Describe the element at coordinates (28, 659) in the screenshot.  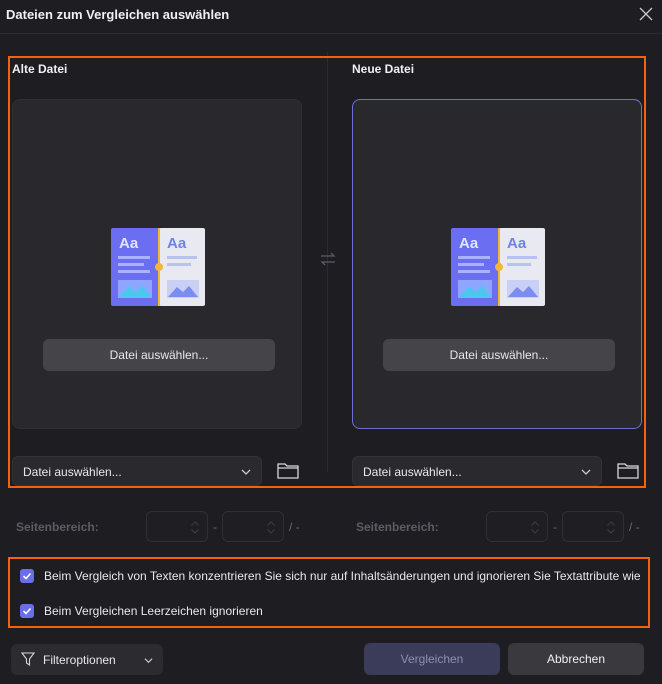
I see `filter-icon` at that location.